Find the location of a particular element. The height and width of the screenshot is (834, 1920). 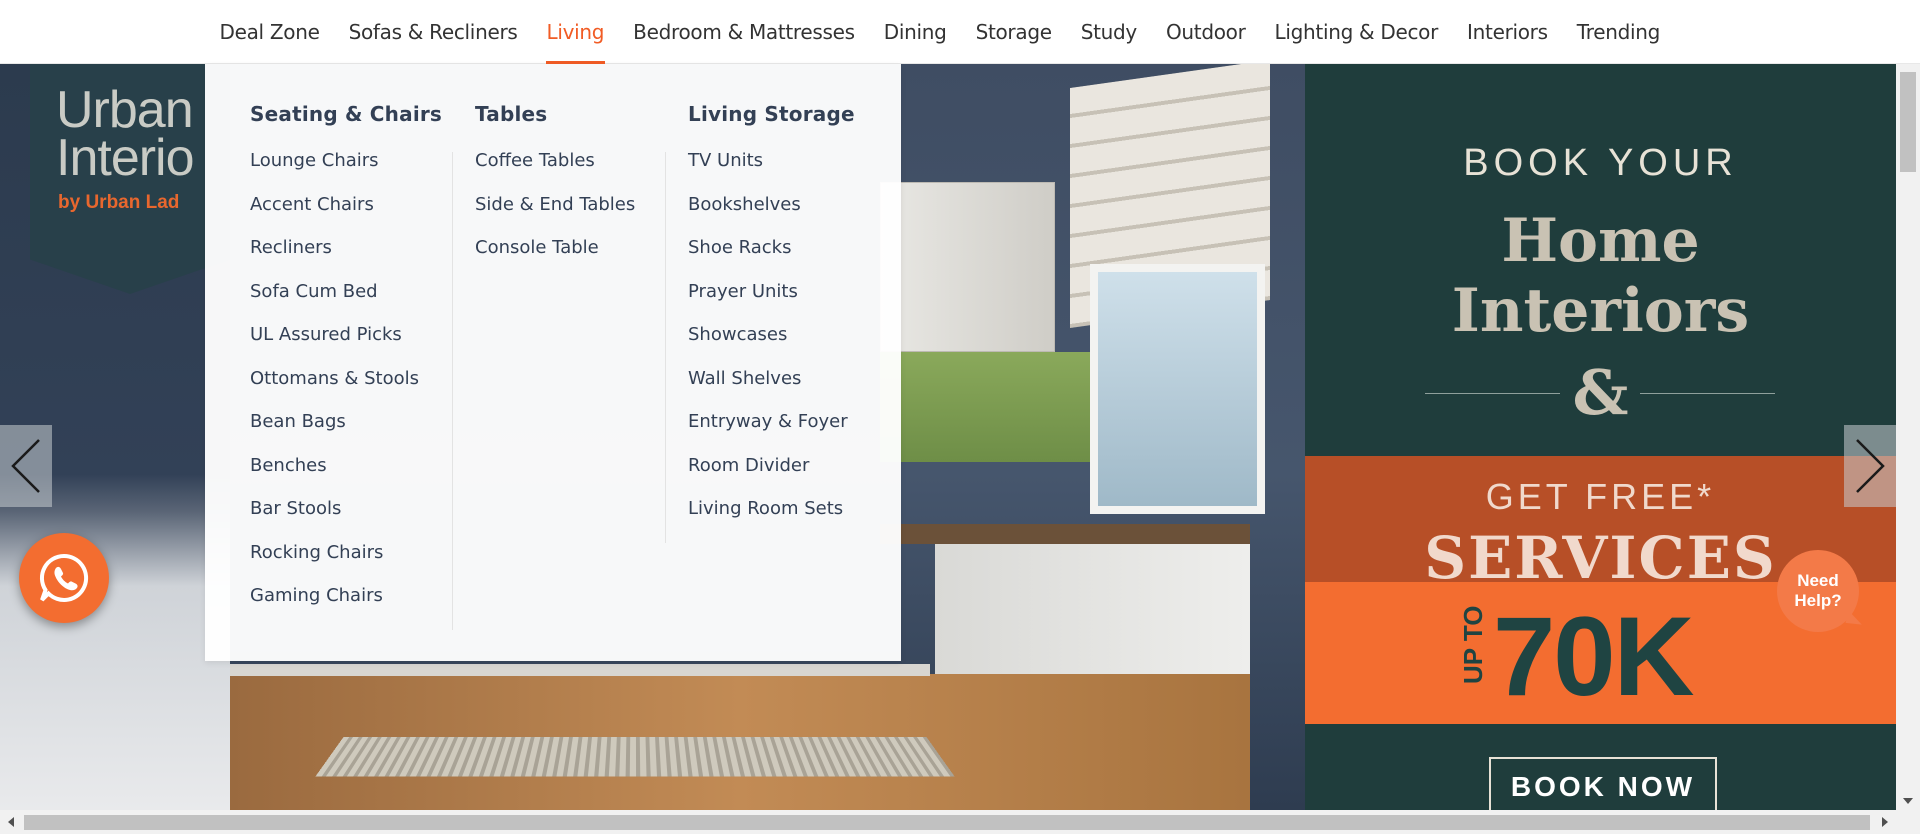

horizontal-scrollbar is located at coordinates (948, 822).